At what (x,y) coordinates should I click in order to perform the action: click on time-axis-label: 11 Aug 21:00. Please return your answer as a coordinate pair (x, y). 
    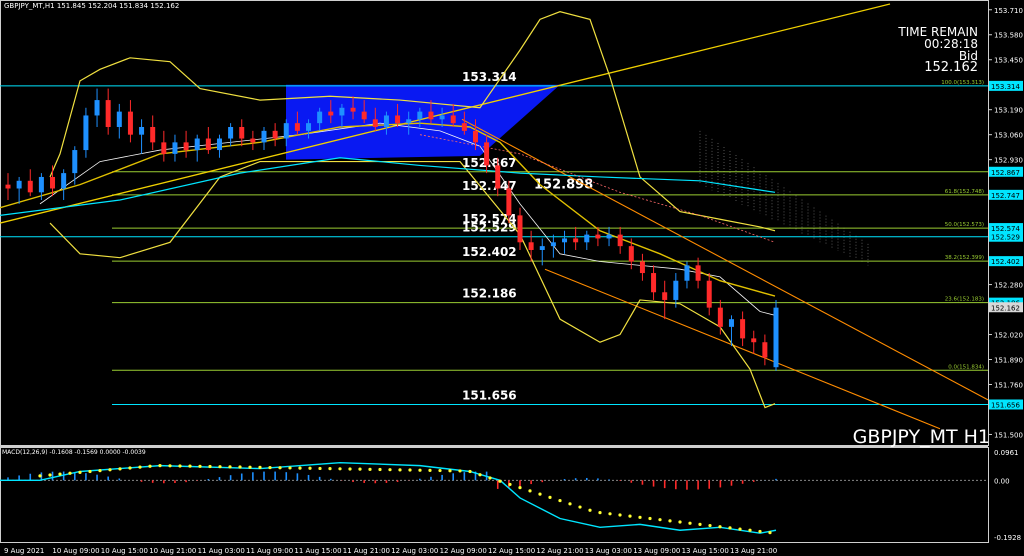
    Looking at the image, I should click on (366, 551).